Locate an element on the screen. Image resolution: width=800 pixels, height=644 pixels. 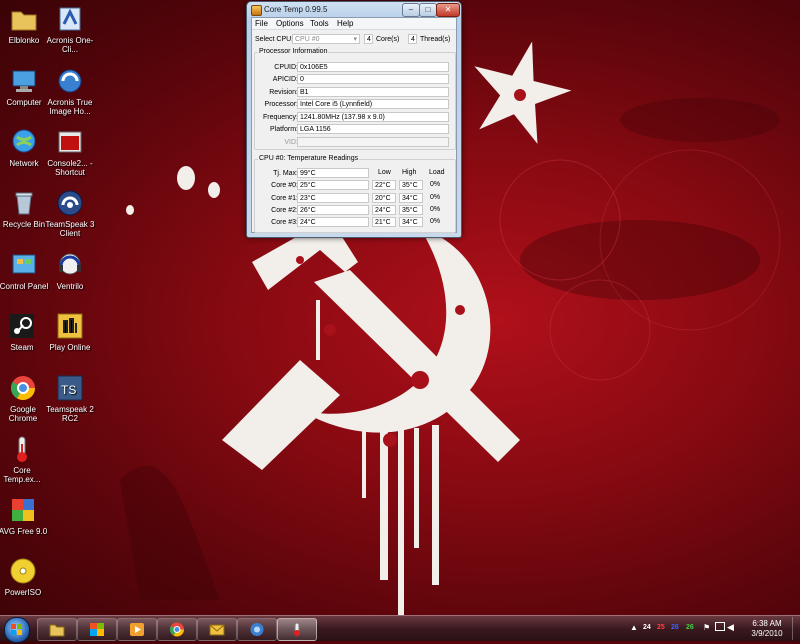
platform-label: Platform: is located at coordinates (283, 129).